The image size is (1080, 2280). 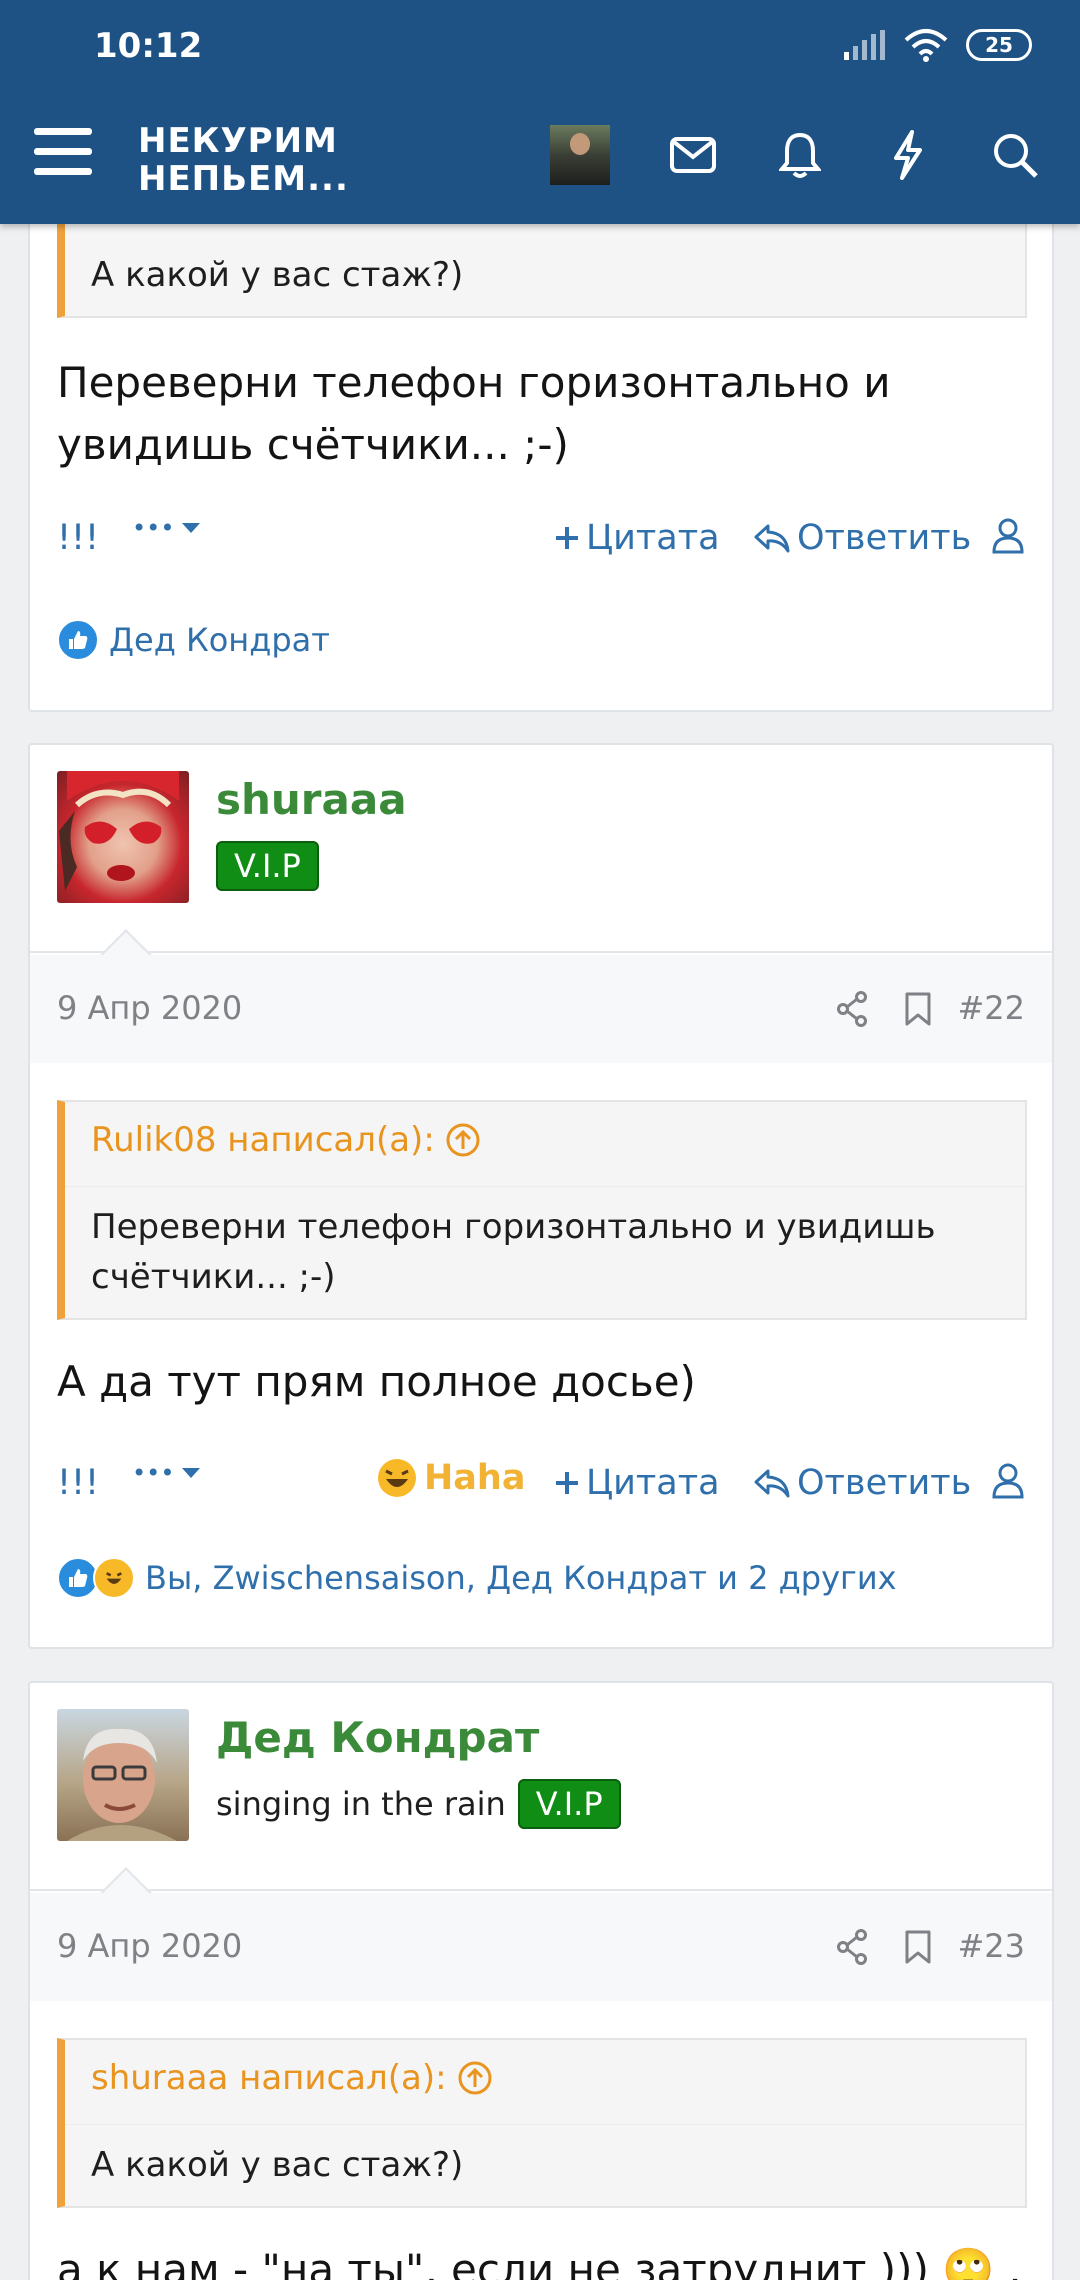 What do you see at coordinates (580, 155) in the screenshot?
I see `user-avatar-button` at bounding box center [580, 155].